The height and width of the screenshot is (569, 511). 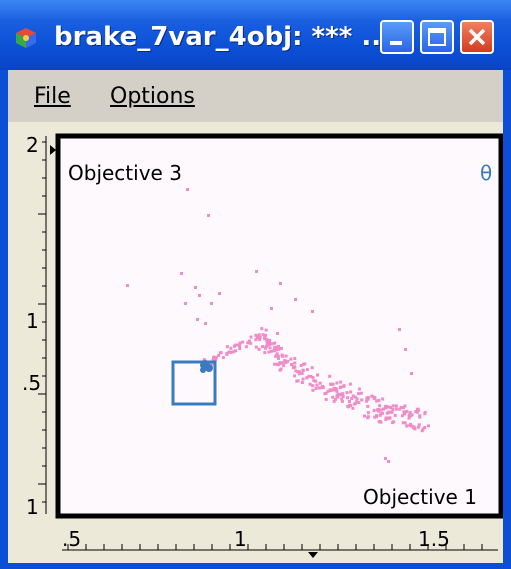 I want to click on close-icon, so click(x=477, y=37).